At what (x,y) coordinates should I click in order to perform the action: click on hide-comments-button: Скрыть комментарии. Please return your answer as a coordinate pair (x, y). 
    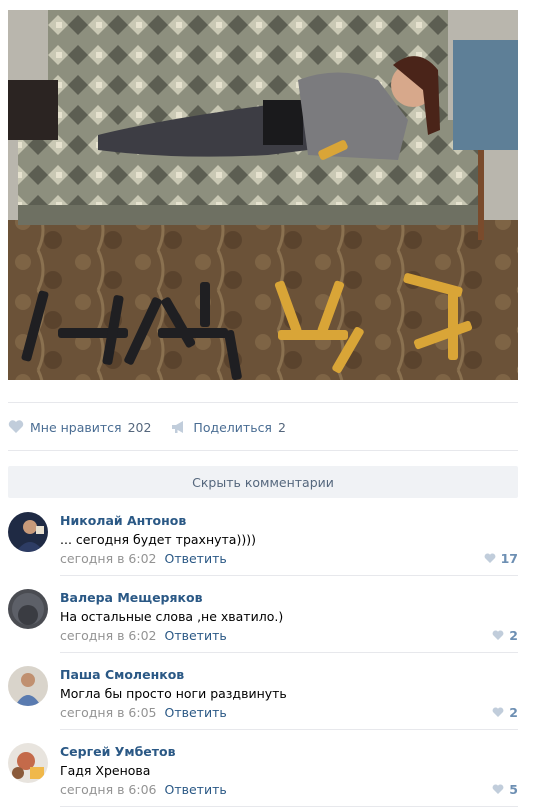
    Looking at the image, I should click on (263, 482).